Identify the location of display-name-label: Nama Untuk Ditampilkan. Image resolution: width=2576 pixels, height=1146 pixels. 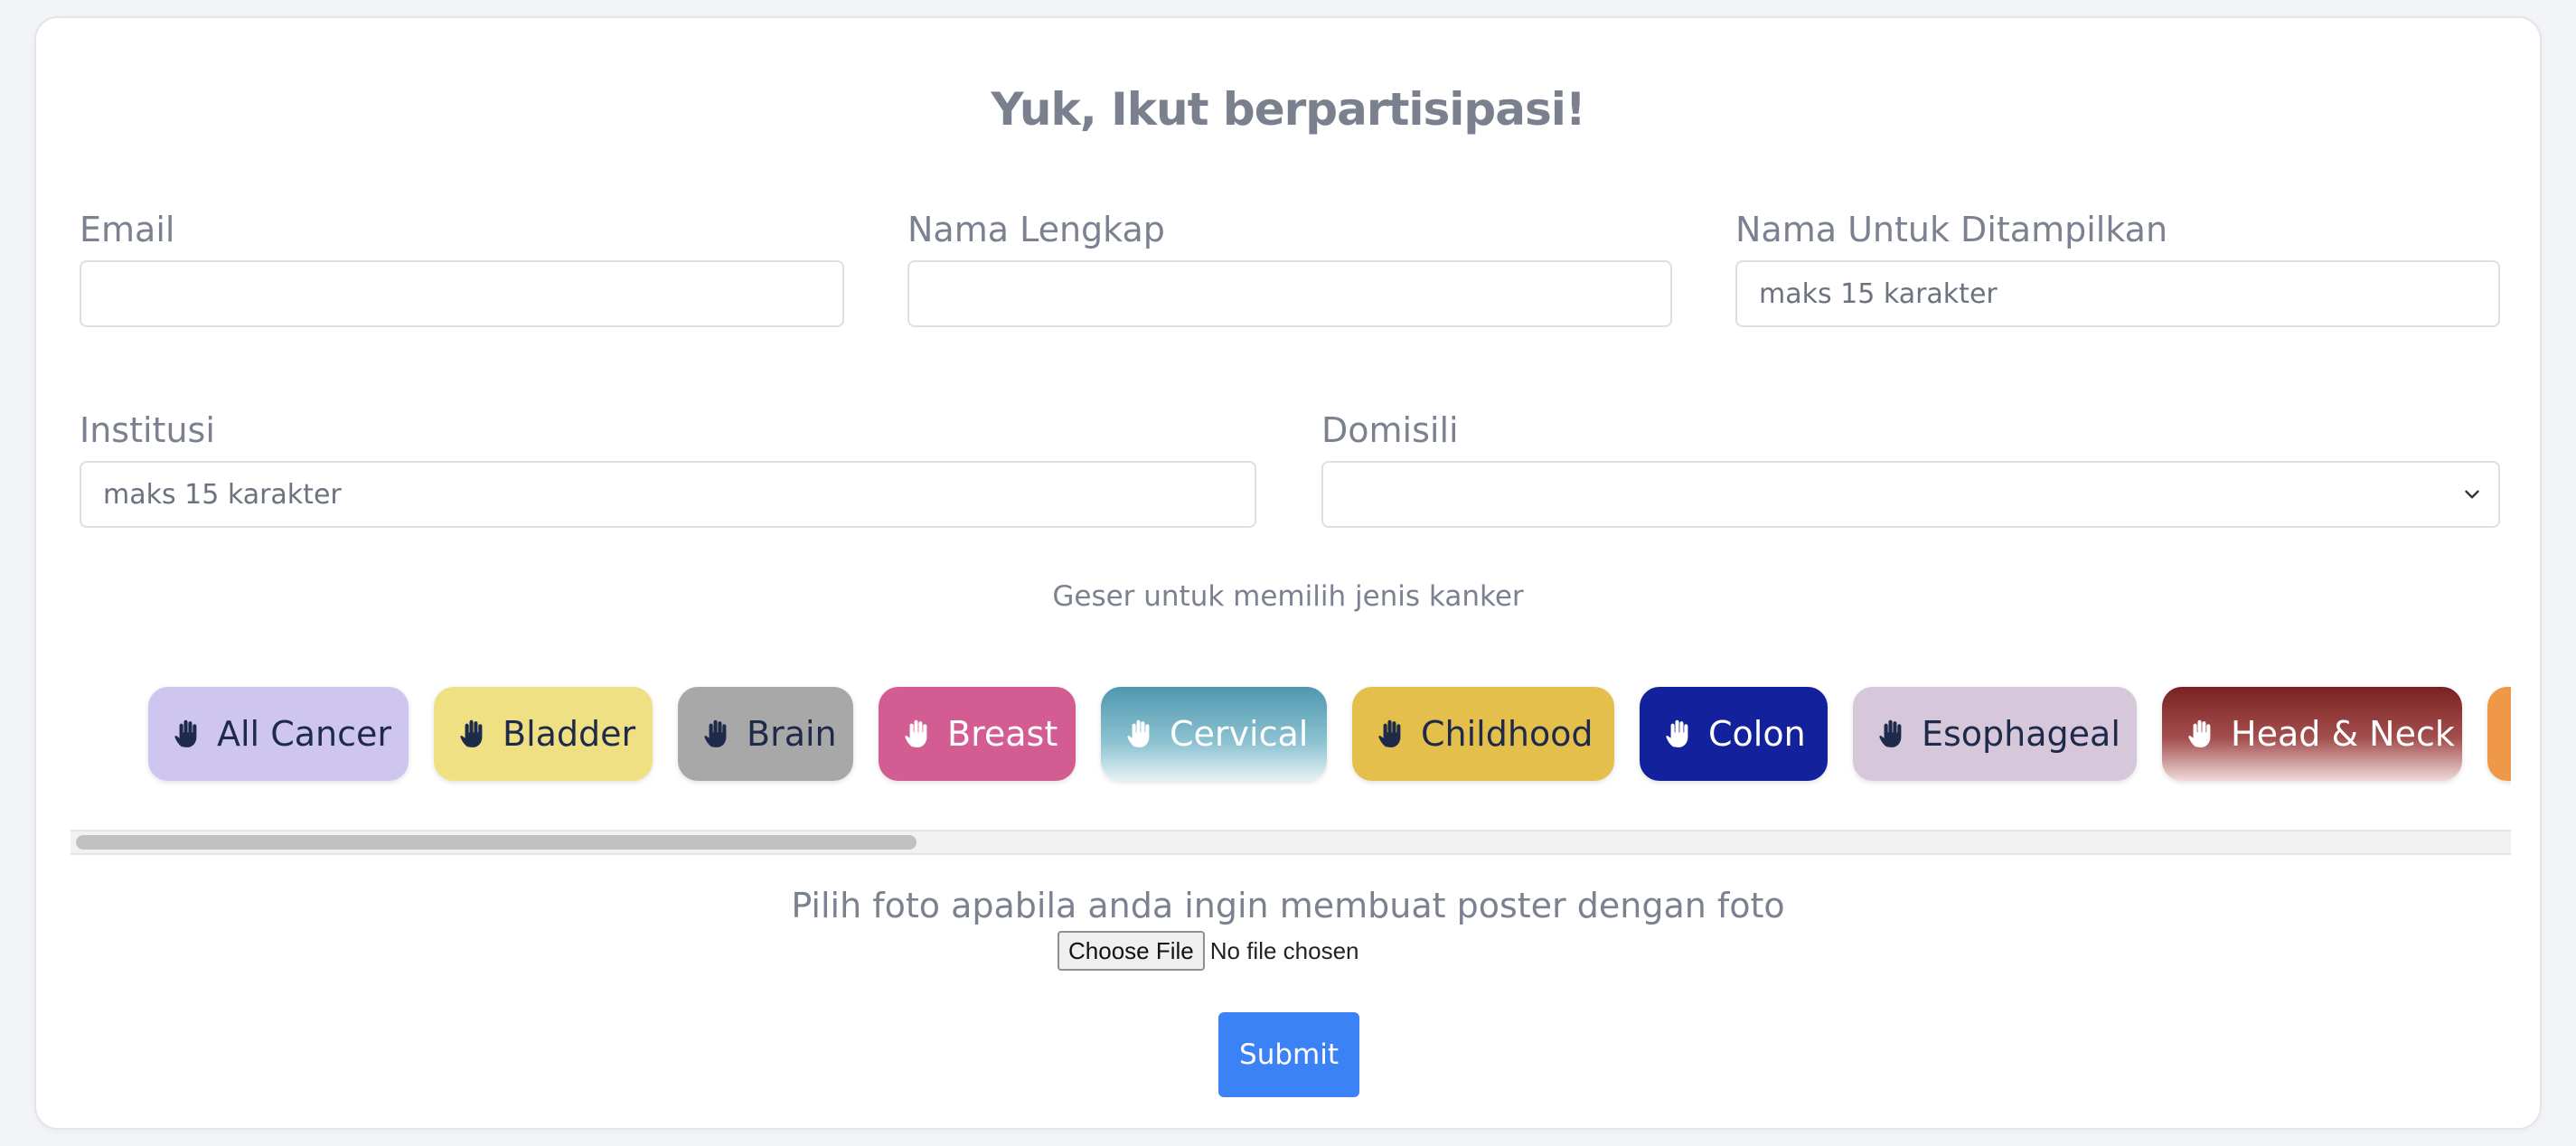
(1951, 230).